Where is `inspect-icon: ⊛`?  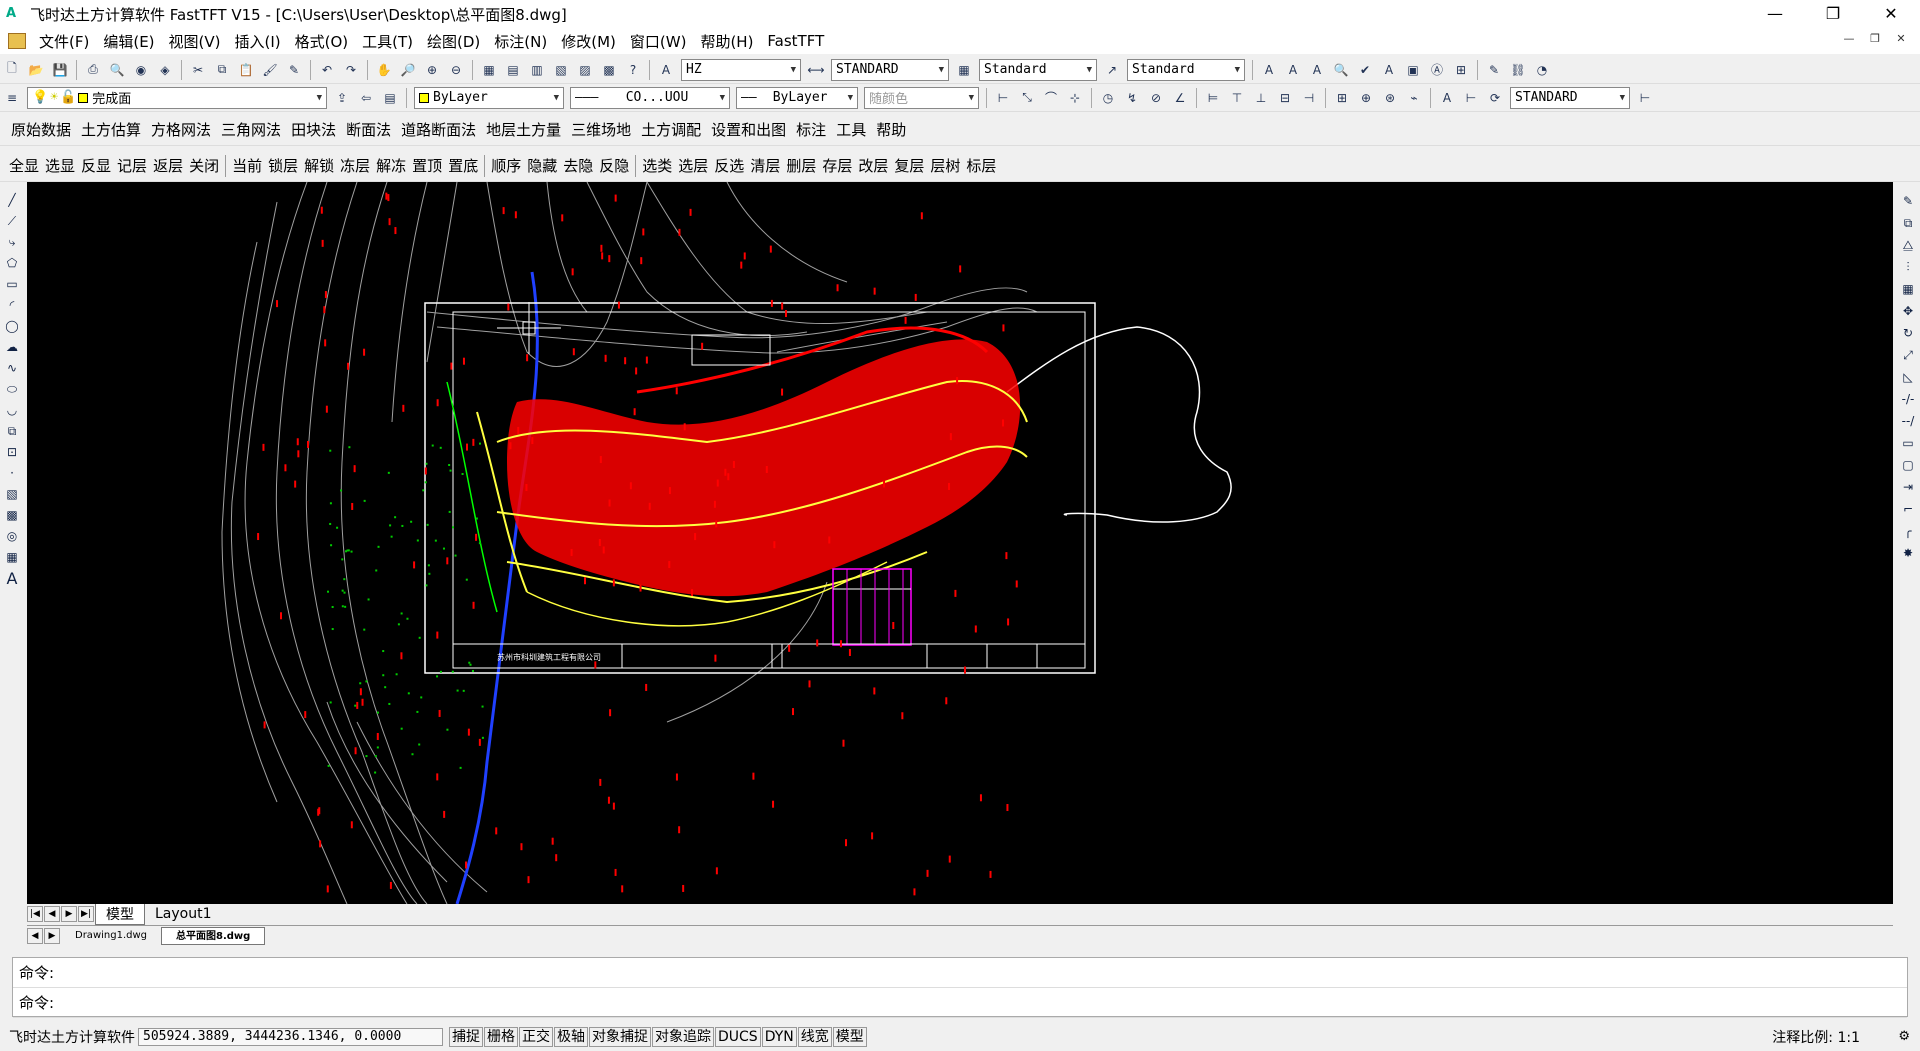
inspect-icon: ⊛ is located at coordinates (1390, 98).